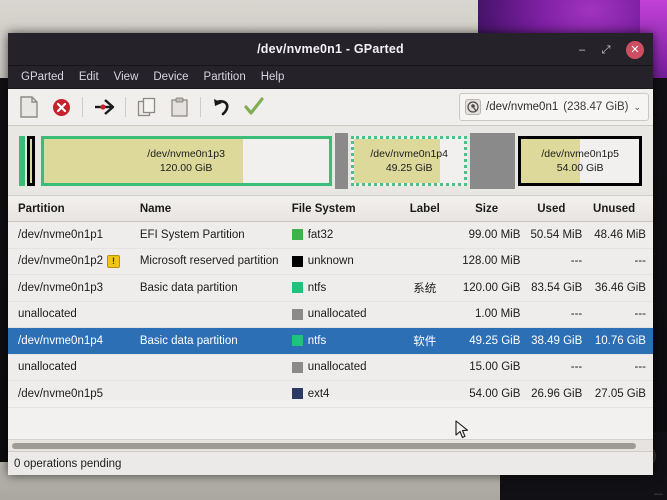  Describe the element at coordinates (344, 261) in the screenshot. I see `cell-filesystem: unknown` at that location.